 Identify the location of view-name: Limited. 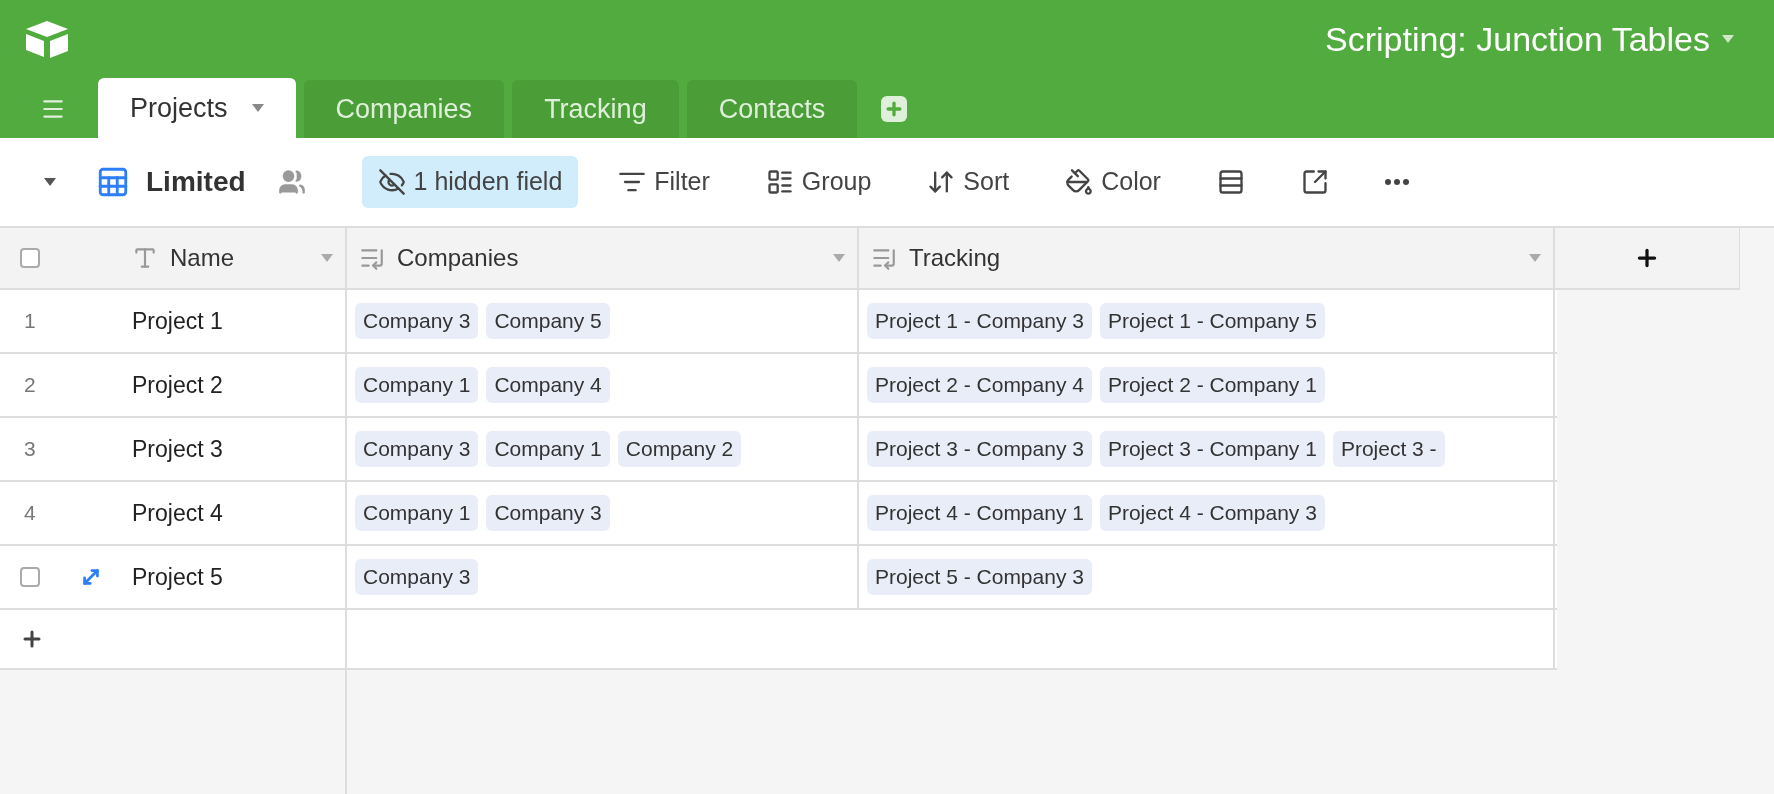
(196, 182).